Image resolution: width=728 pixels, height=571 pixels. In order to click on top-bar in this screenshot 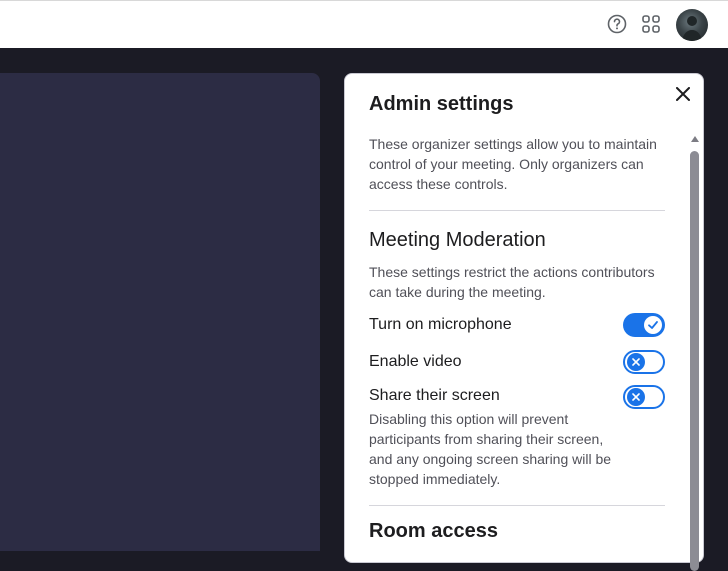, I will do `click(364, 24)`.